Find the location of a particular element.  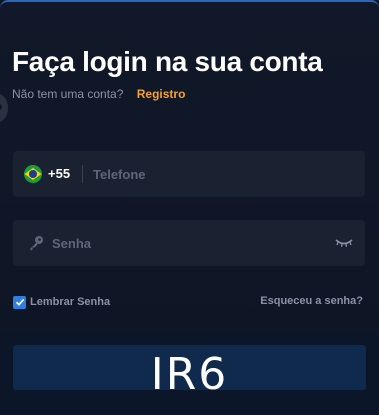

remember-label: Lembrar Senha is located at coordinates (70, 302).